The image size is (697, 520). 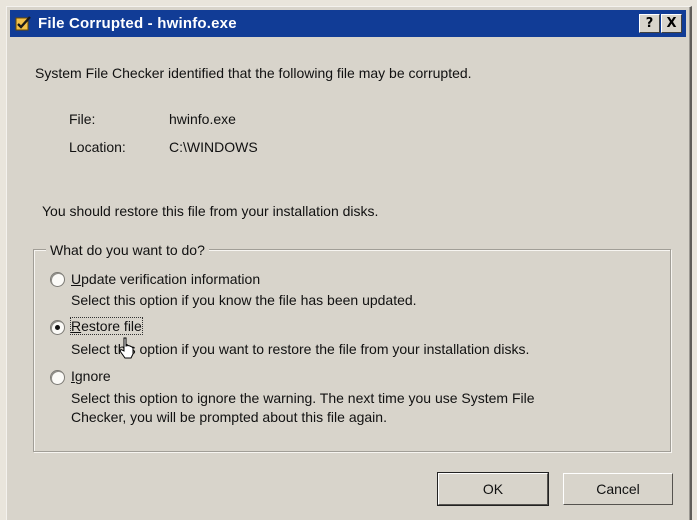 What do you see at coordinates (618, 489) in the screenshot?
I see `cancel-button: Cancel` at bounding box center [618, 489].